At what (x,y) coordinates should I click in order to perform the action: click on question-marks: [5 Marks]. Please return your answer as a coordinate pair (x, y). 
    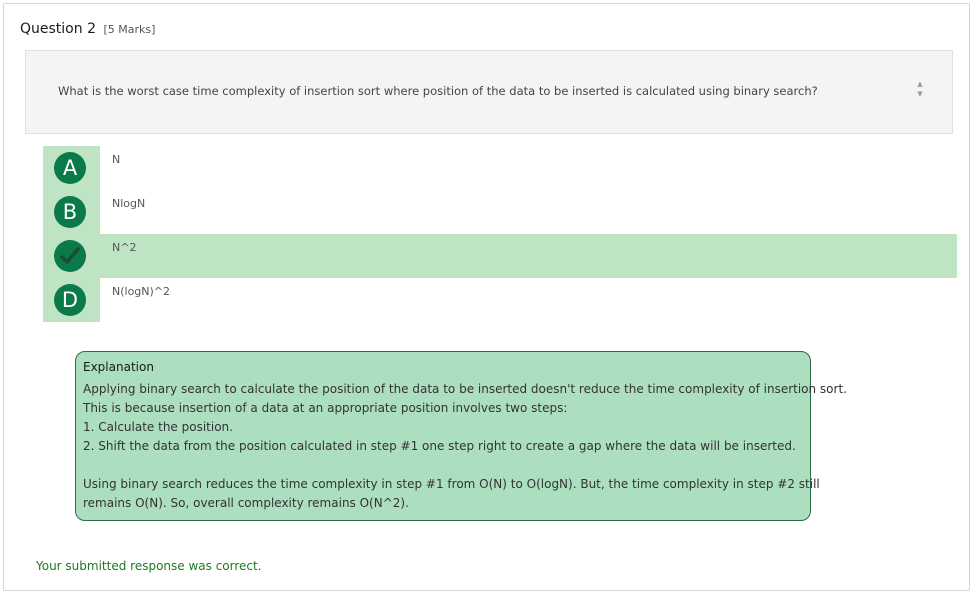
    Looking at the image, I should click on (129, 29).